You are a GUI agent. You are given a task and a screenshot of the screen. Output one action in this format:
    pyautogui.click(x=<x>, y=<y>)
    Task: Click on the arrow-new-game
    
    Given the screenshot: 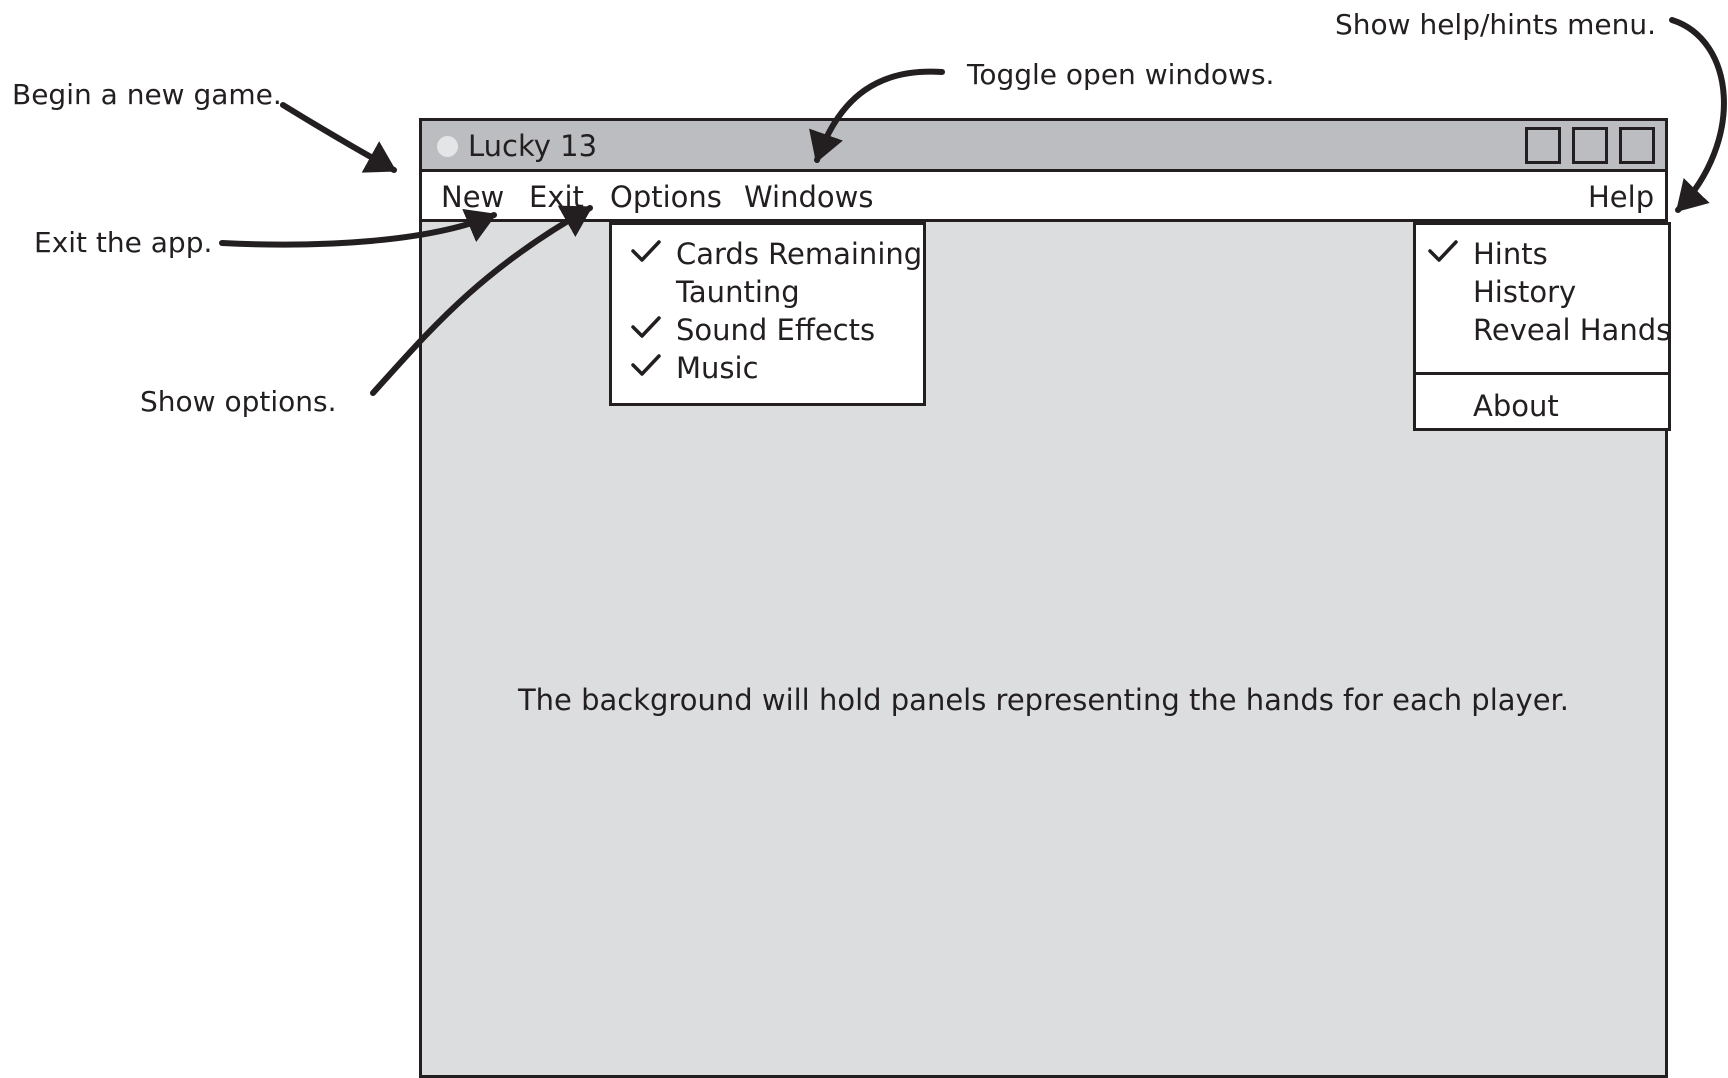 What is the action you would take?
    pyautogui.click(x=338, y=137)
    